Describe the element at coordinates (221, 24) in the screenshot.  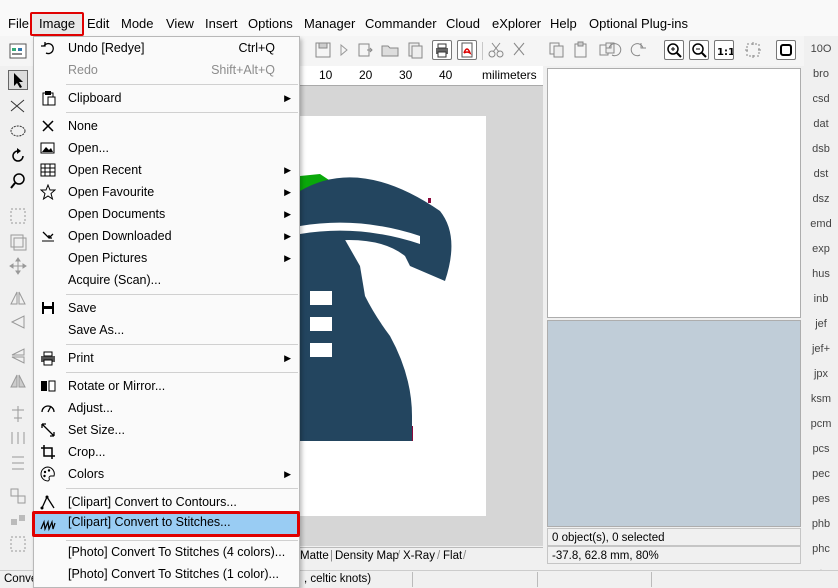
I see `menu-insert: Insert` at that location.